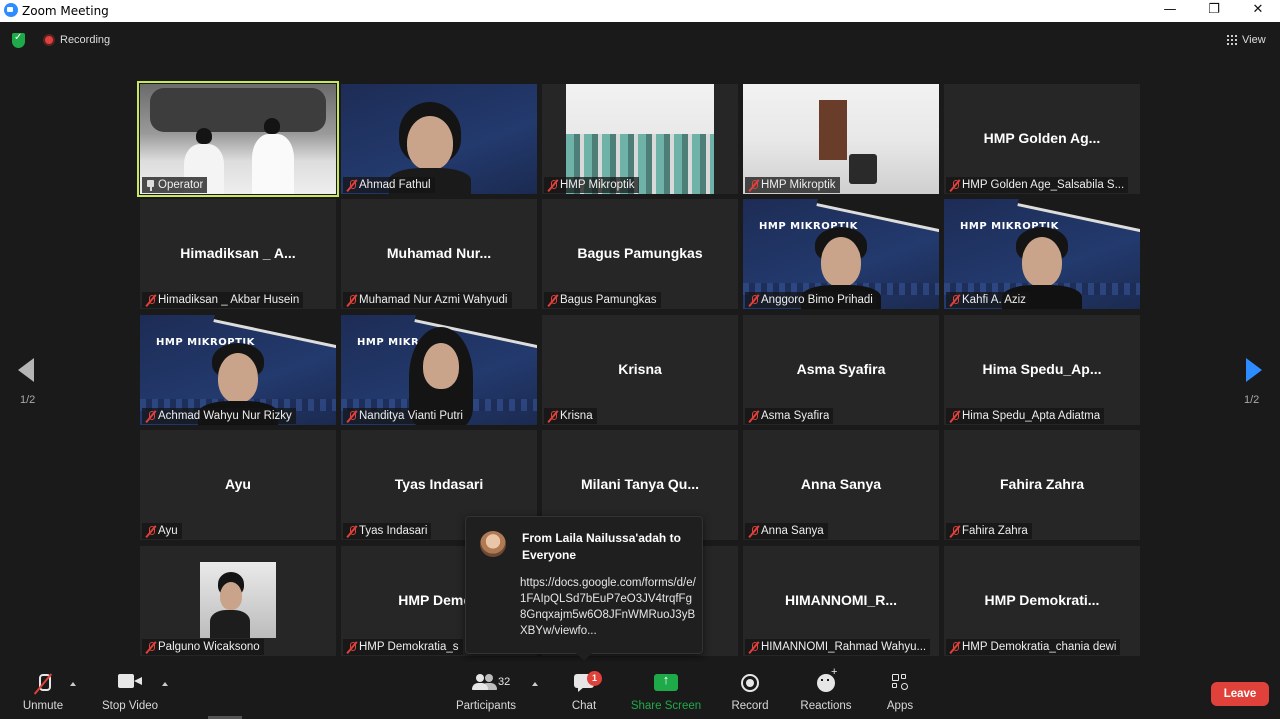  Describe the element at coordinates (1254, 370) in the screenshot. I see `next-page-arrow-icon` at that location.